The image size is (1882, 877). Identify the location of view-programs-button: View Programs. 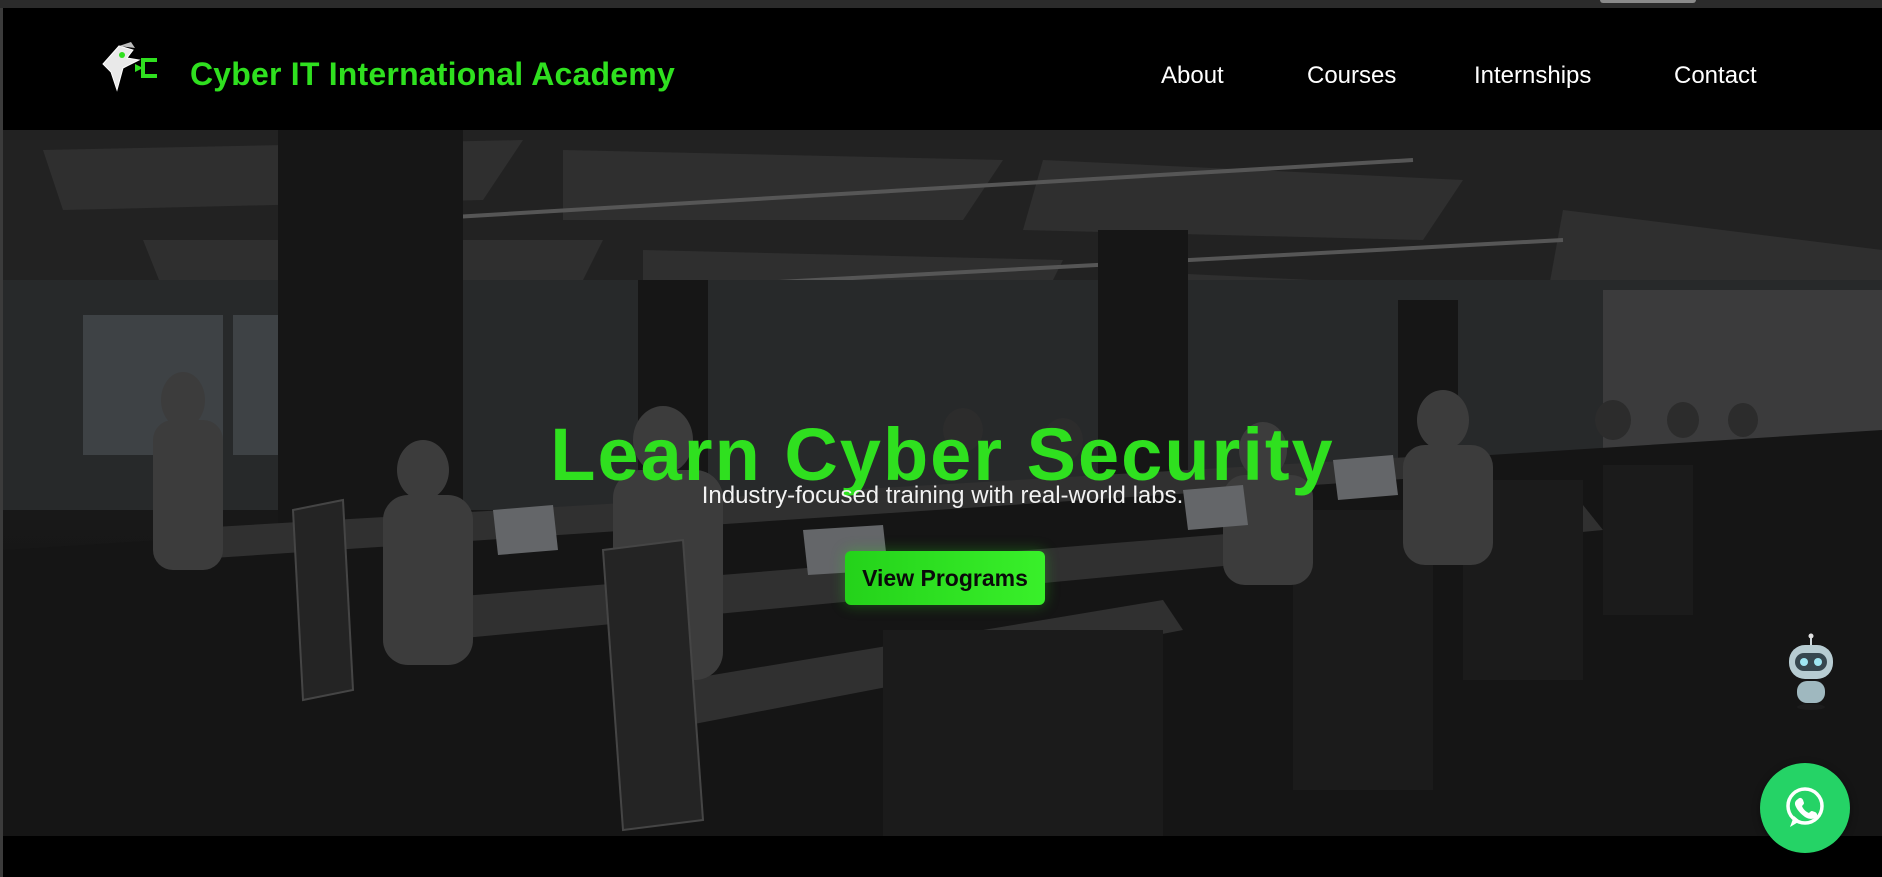
(945, 578).